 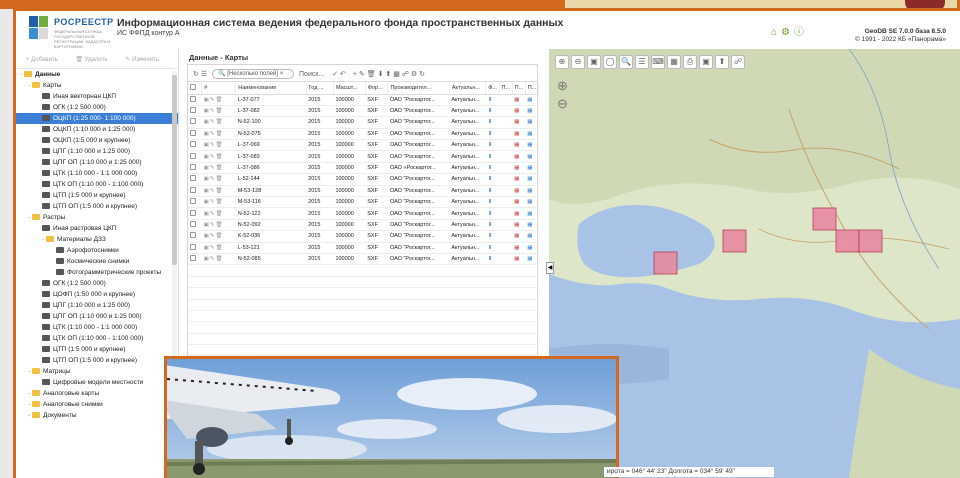 What do you see at coordinates (578, 62) in the screenshot?
I see `zoom-out-area-icon: ⊖` at bounding box center [578, 62].